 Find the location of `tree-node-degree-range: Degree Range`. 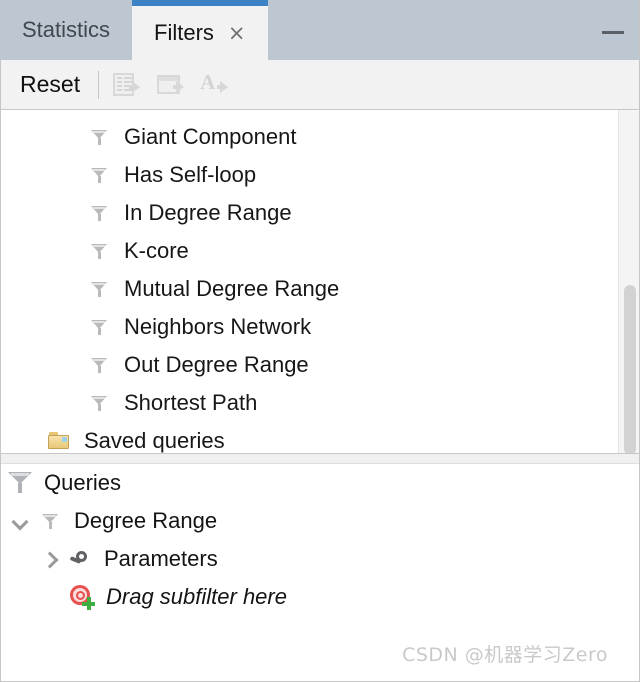

tree-node-degree-range: Degree Range is located at coordinates (320, 521).